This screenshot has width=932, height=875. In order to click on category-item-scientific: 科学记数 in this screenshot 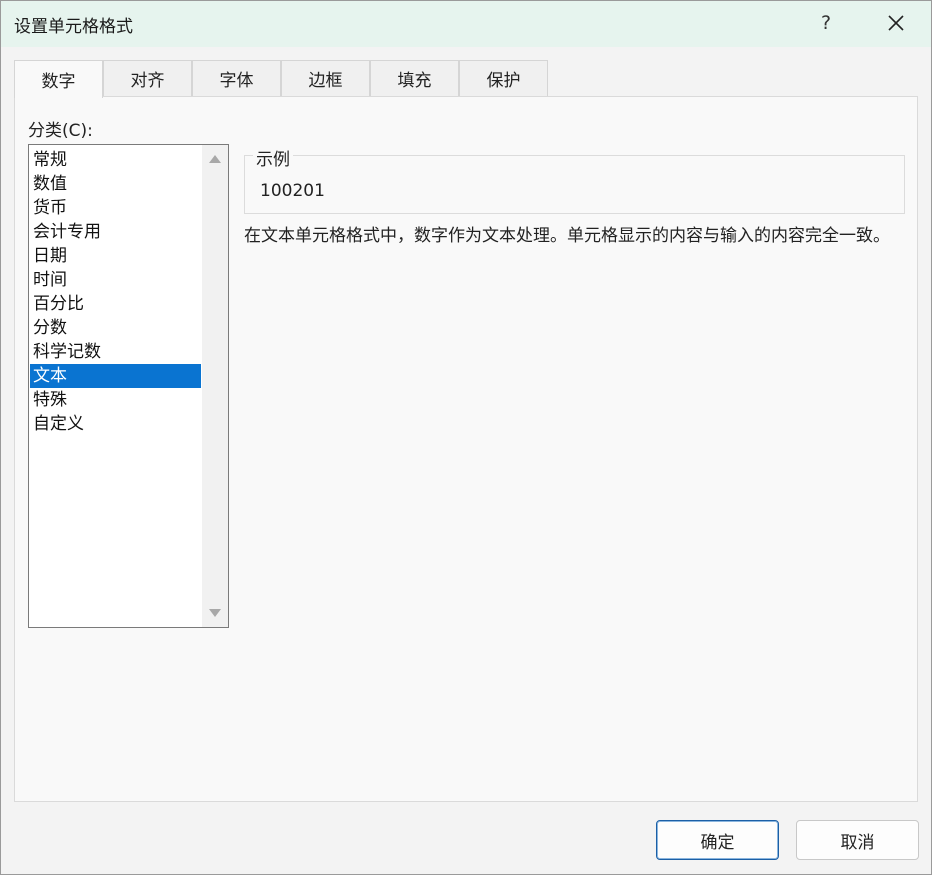, I will do `click(115, 352)`.